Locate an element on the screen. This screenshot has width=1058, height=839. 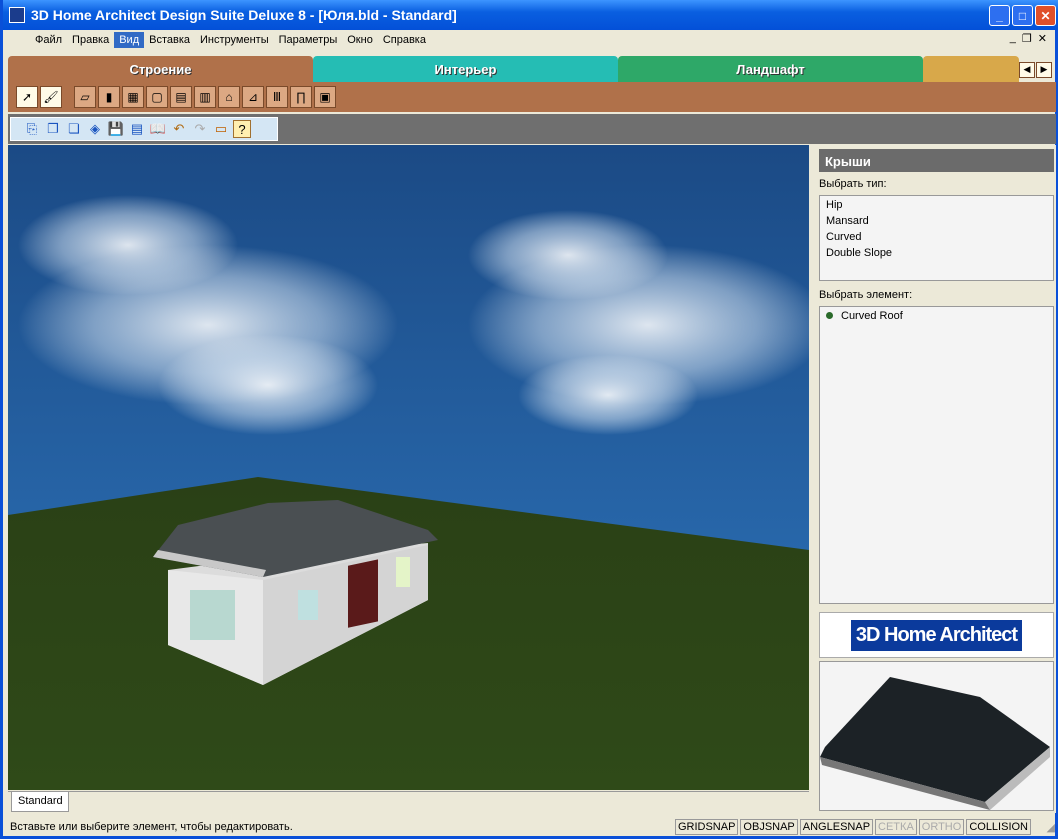
wall-icon: ▱ is located at coordinates (85, 97).